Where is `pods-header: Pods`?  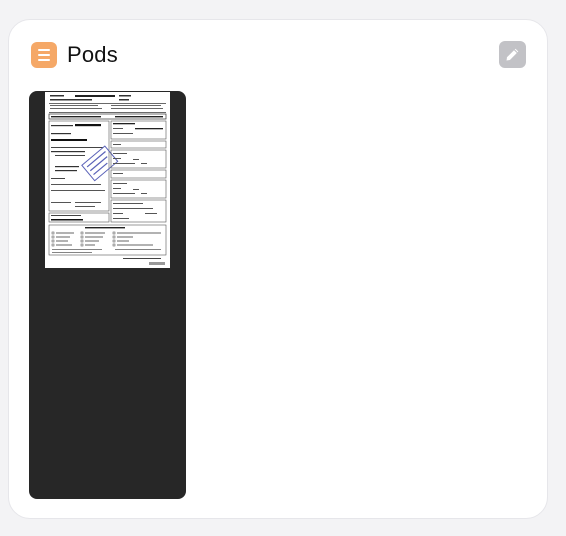
pods-header: Pods is located at coordinates (74, 55).